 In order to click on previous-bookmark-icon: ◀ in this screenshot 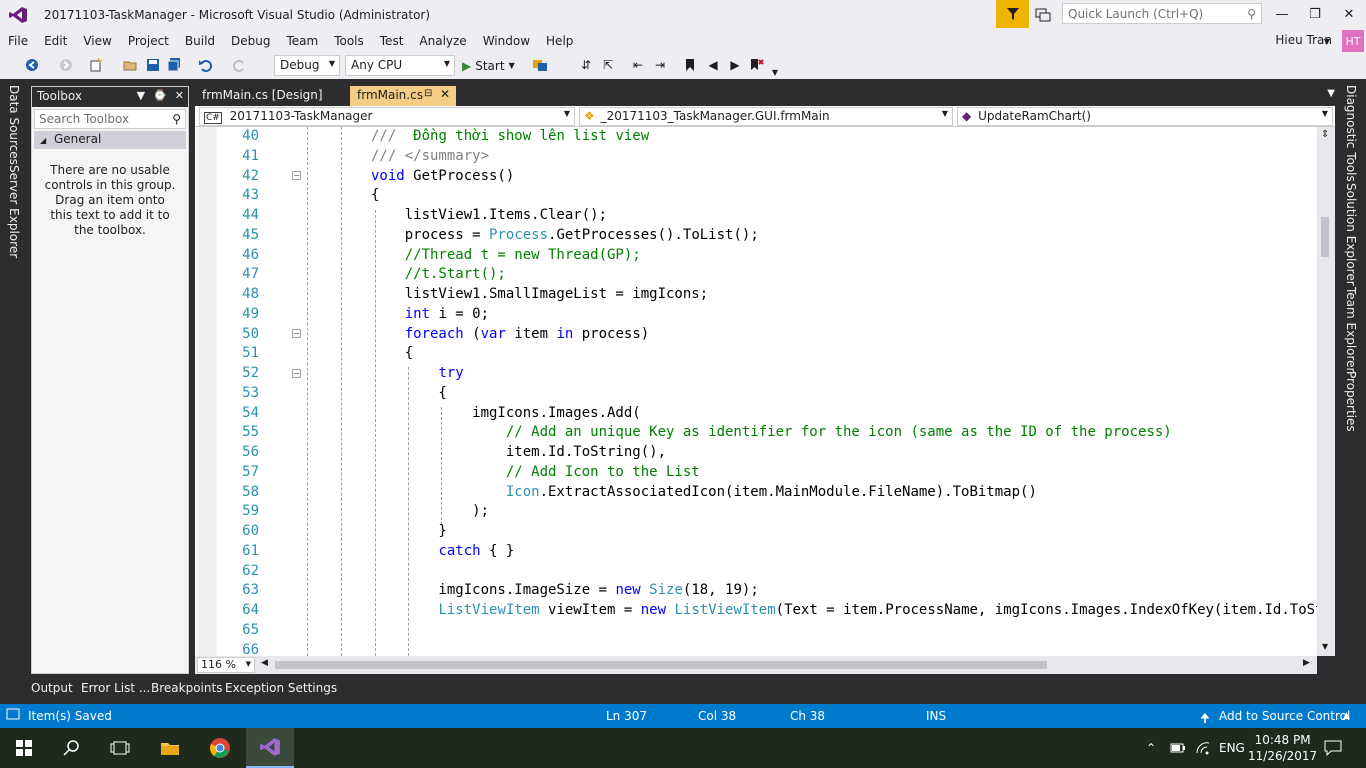, I will do `click(713, 65)`.